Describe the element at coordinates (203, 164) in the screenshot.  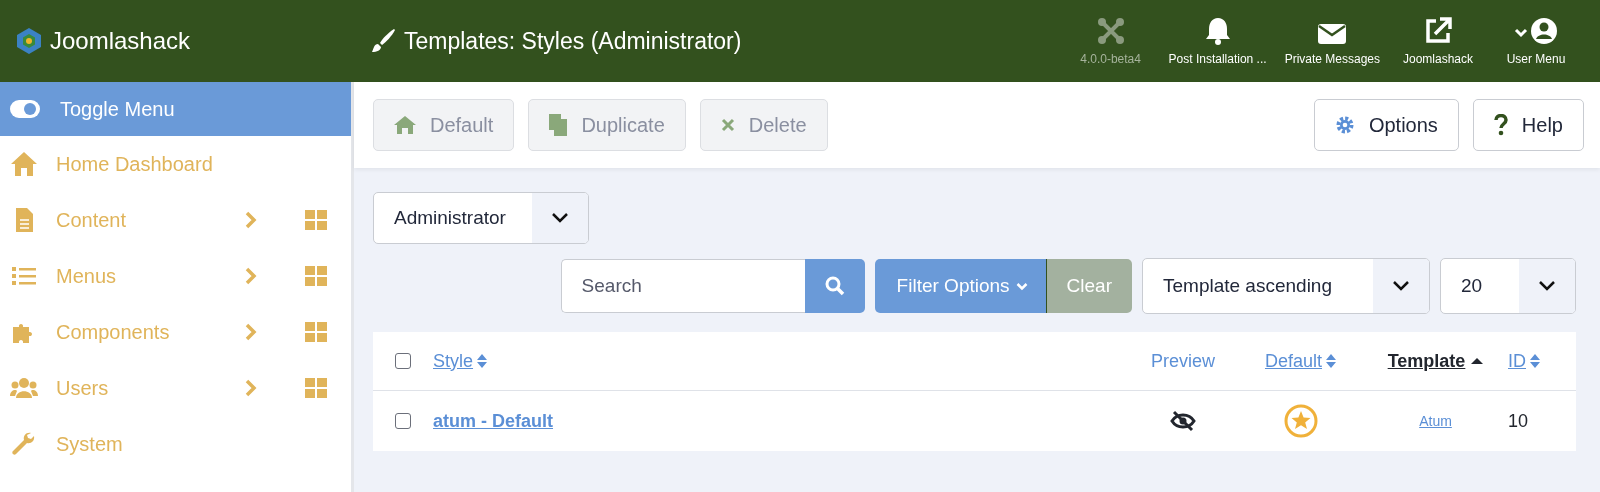
I see `menu-item: Home Dashboard` at that location.